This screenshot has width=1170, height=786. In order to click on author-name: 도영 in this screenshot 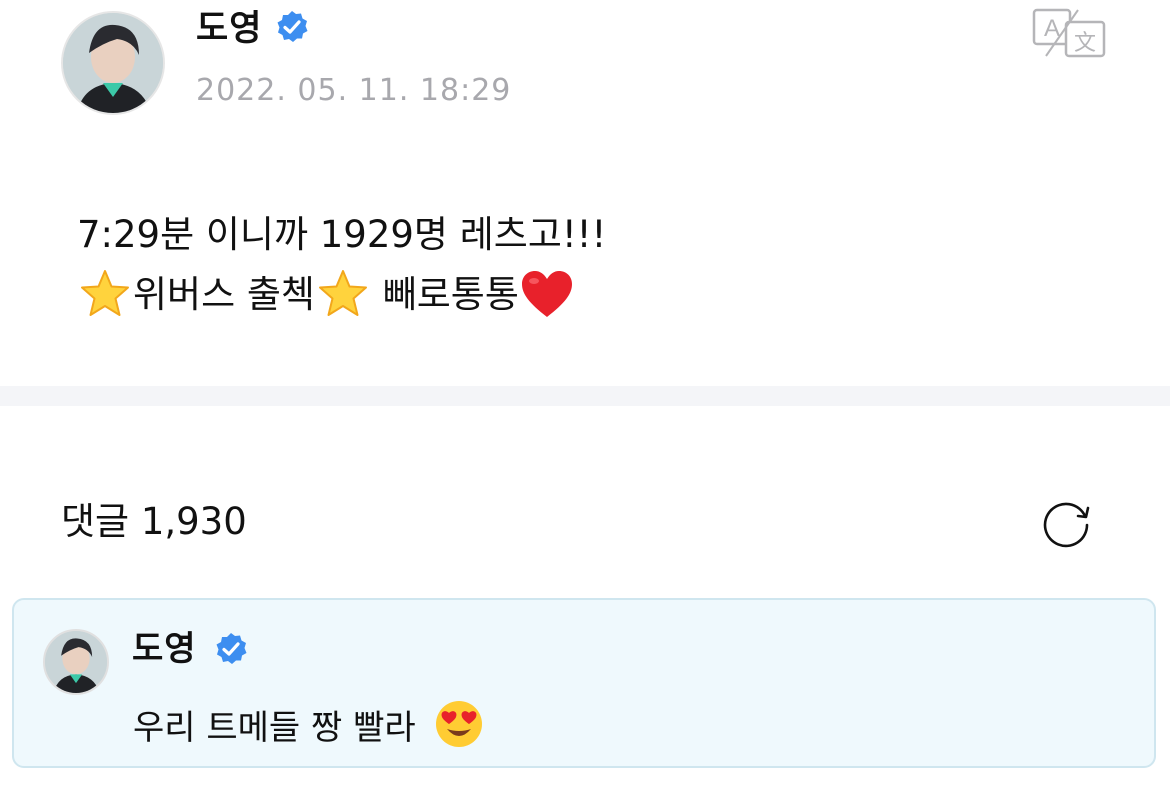, I will do `click(229, 29)`.